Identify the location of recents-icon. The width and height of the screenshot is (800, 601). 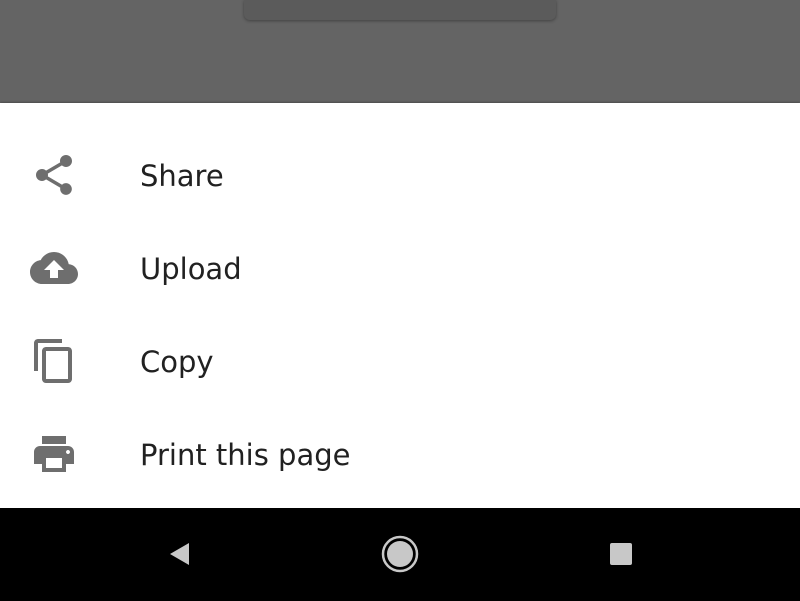
(621, 554).